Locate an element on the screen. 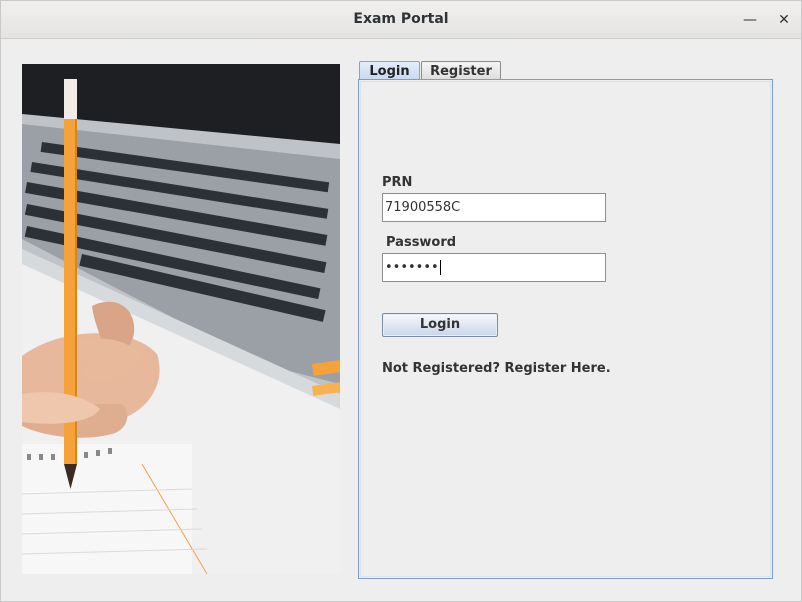 The image size is (802, 602). prn-label: PRN is located at coordinates (397, 182).